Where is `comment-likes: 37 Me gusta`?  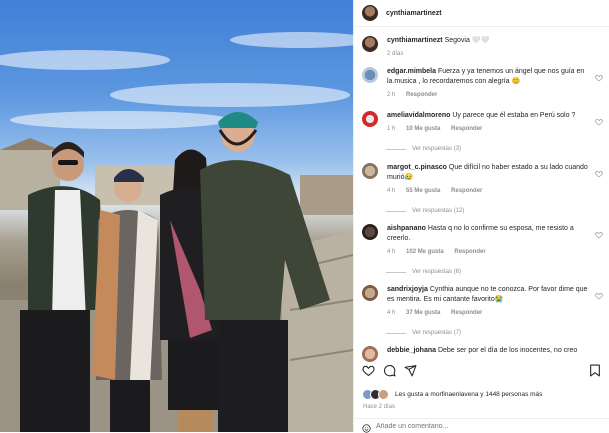 comment-likes: 37 Me gusta is located at coordinates (423, 313).